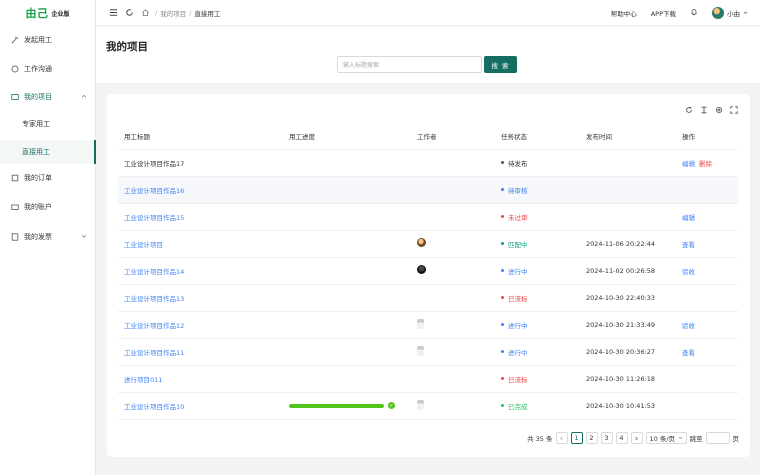 This screenshot has width=760, height=475. What do you see at coordinates (717, 438) in the screenshot?
I see `jump-page-input` at bounding box center [717, 438].